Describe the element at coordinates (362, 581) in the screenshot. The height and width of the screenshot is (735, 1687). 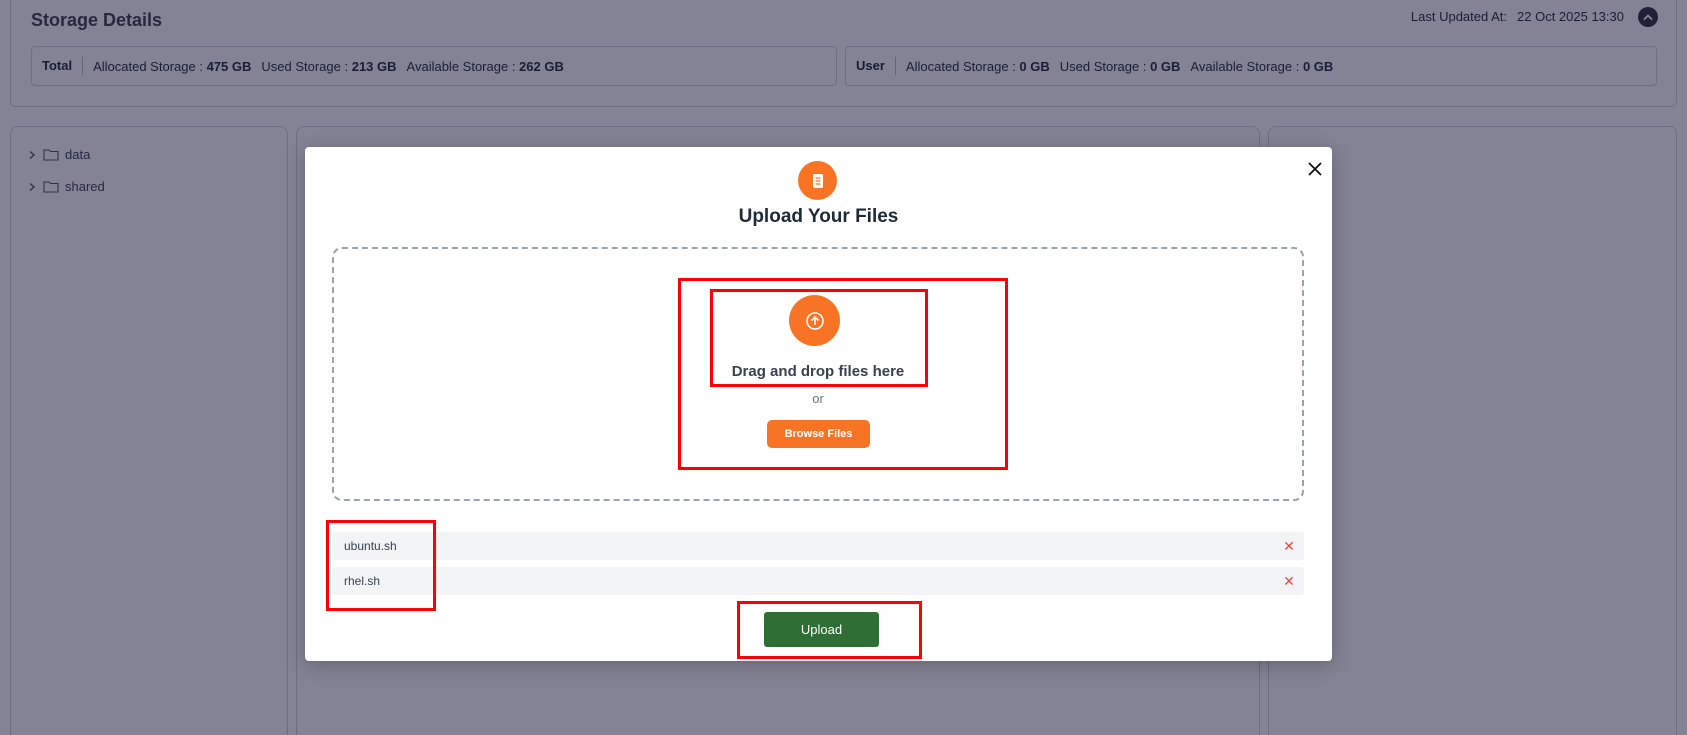
I see `file-name: rhel.sh` at that location.